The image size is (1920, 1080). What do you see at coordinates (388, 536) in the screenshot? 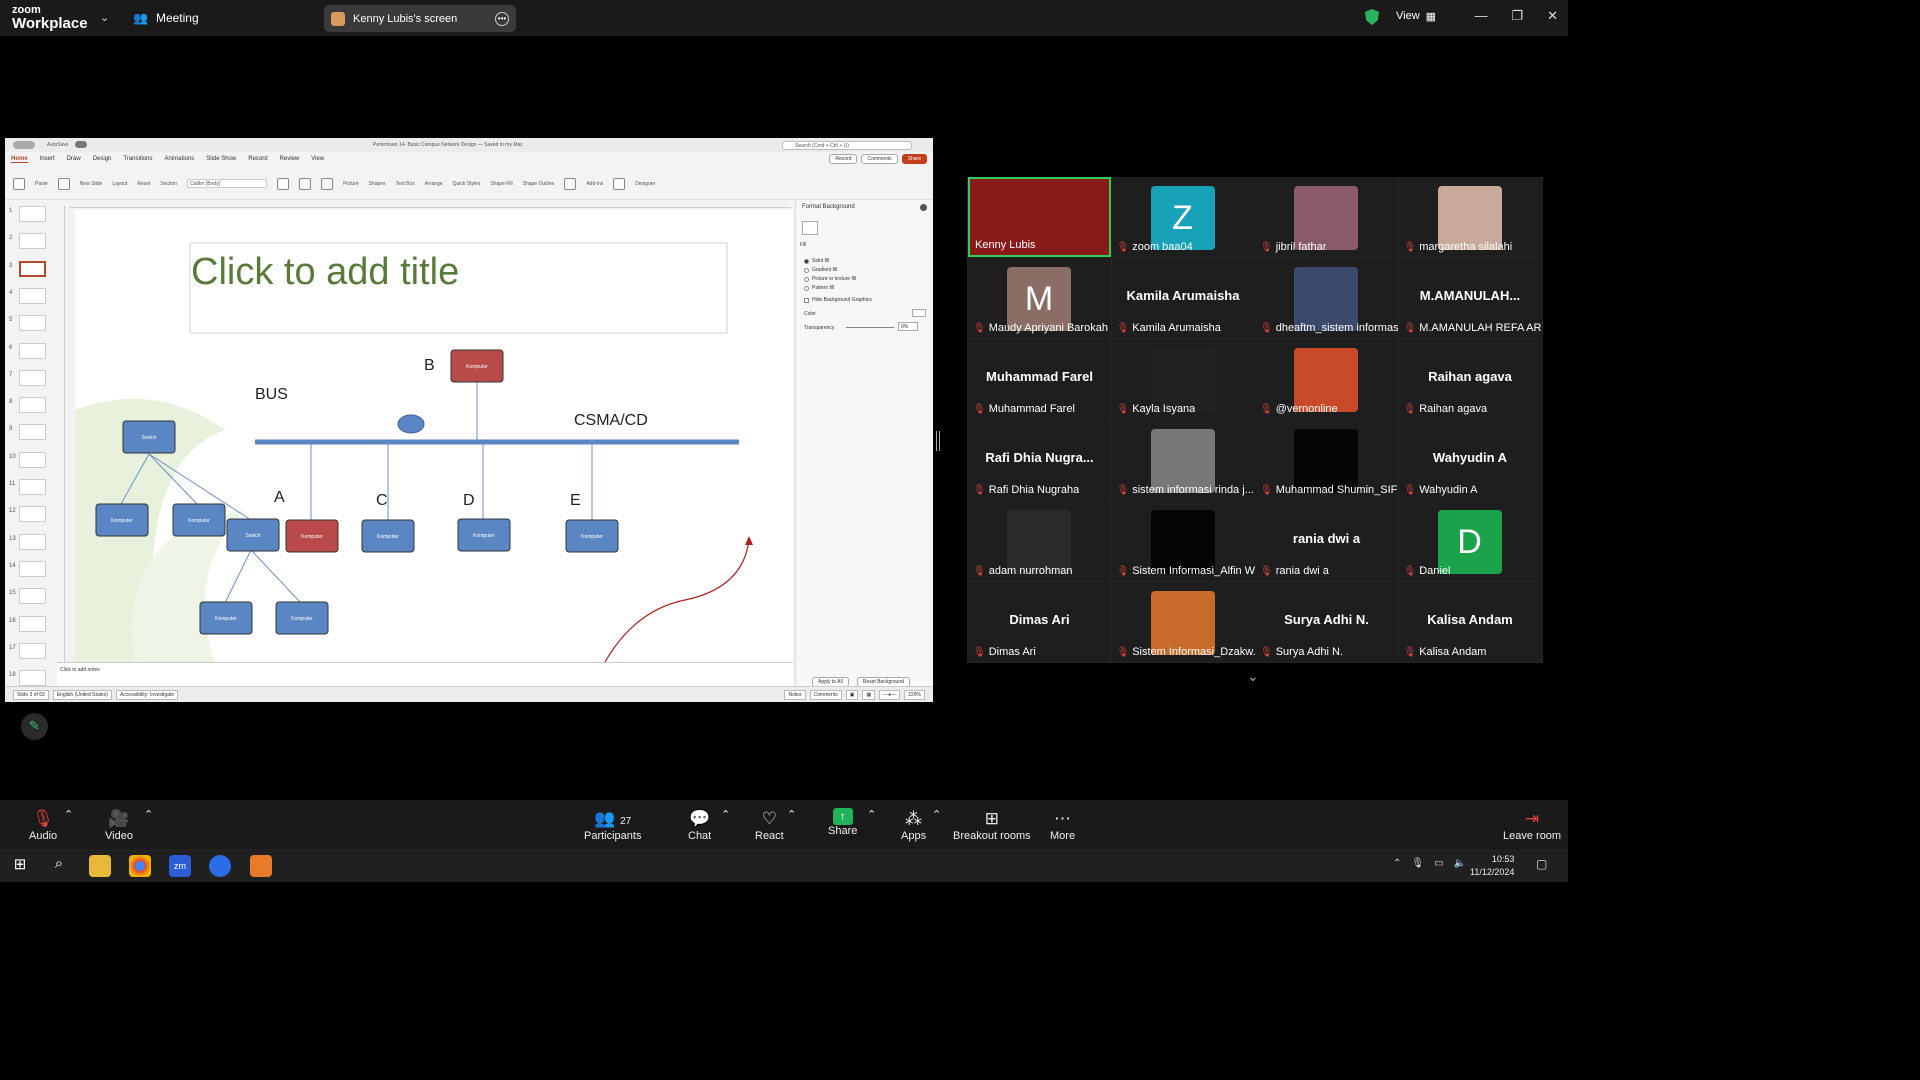
I see `node-c: Komputer` at bounding box center [388, 536].